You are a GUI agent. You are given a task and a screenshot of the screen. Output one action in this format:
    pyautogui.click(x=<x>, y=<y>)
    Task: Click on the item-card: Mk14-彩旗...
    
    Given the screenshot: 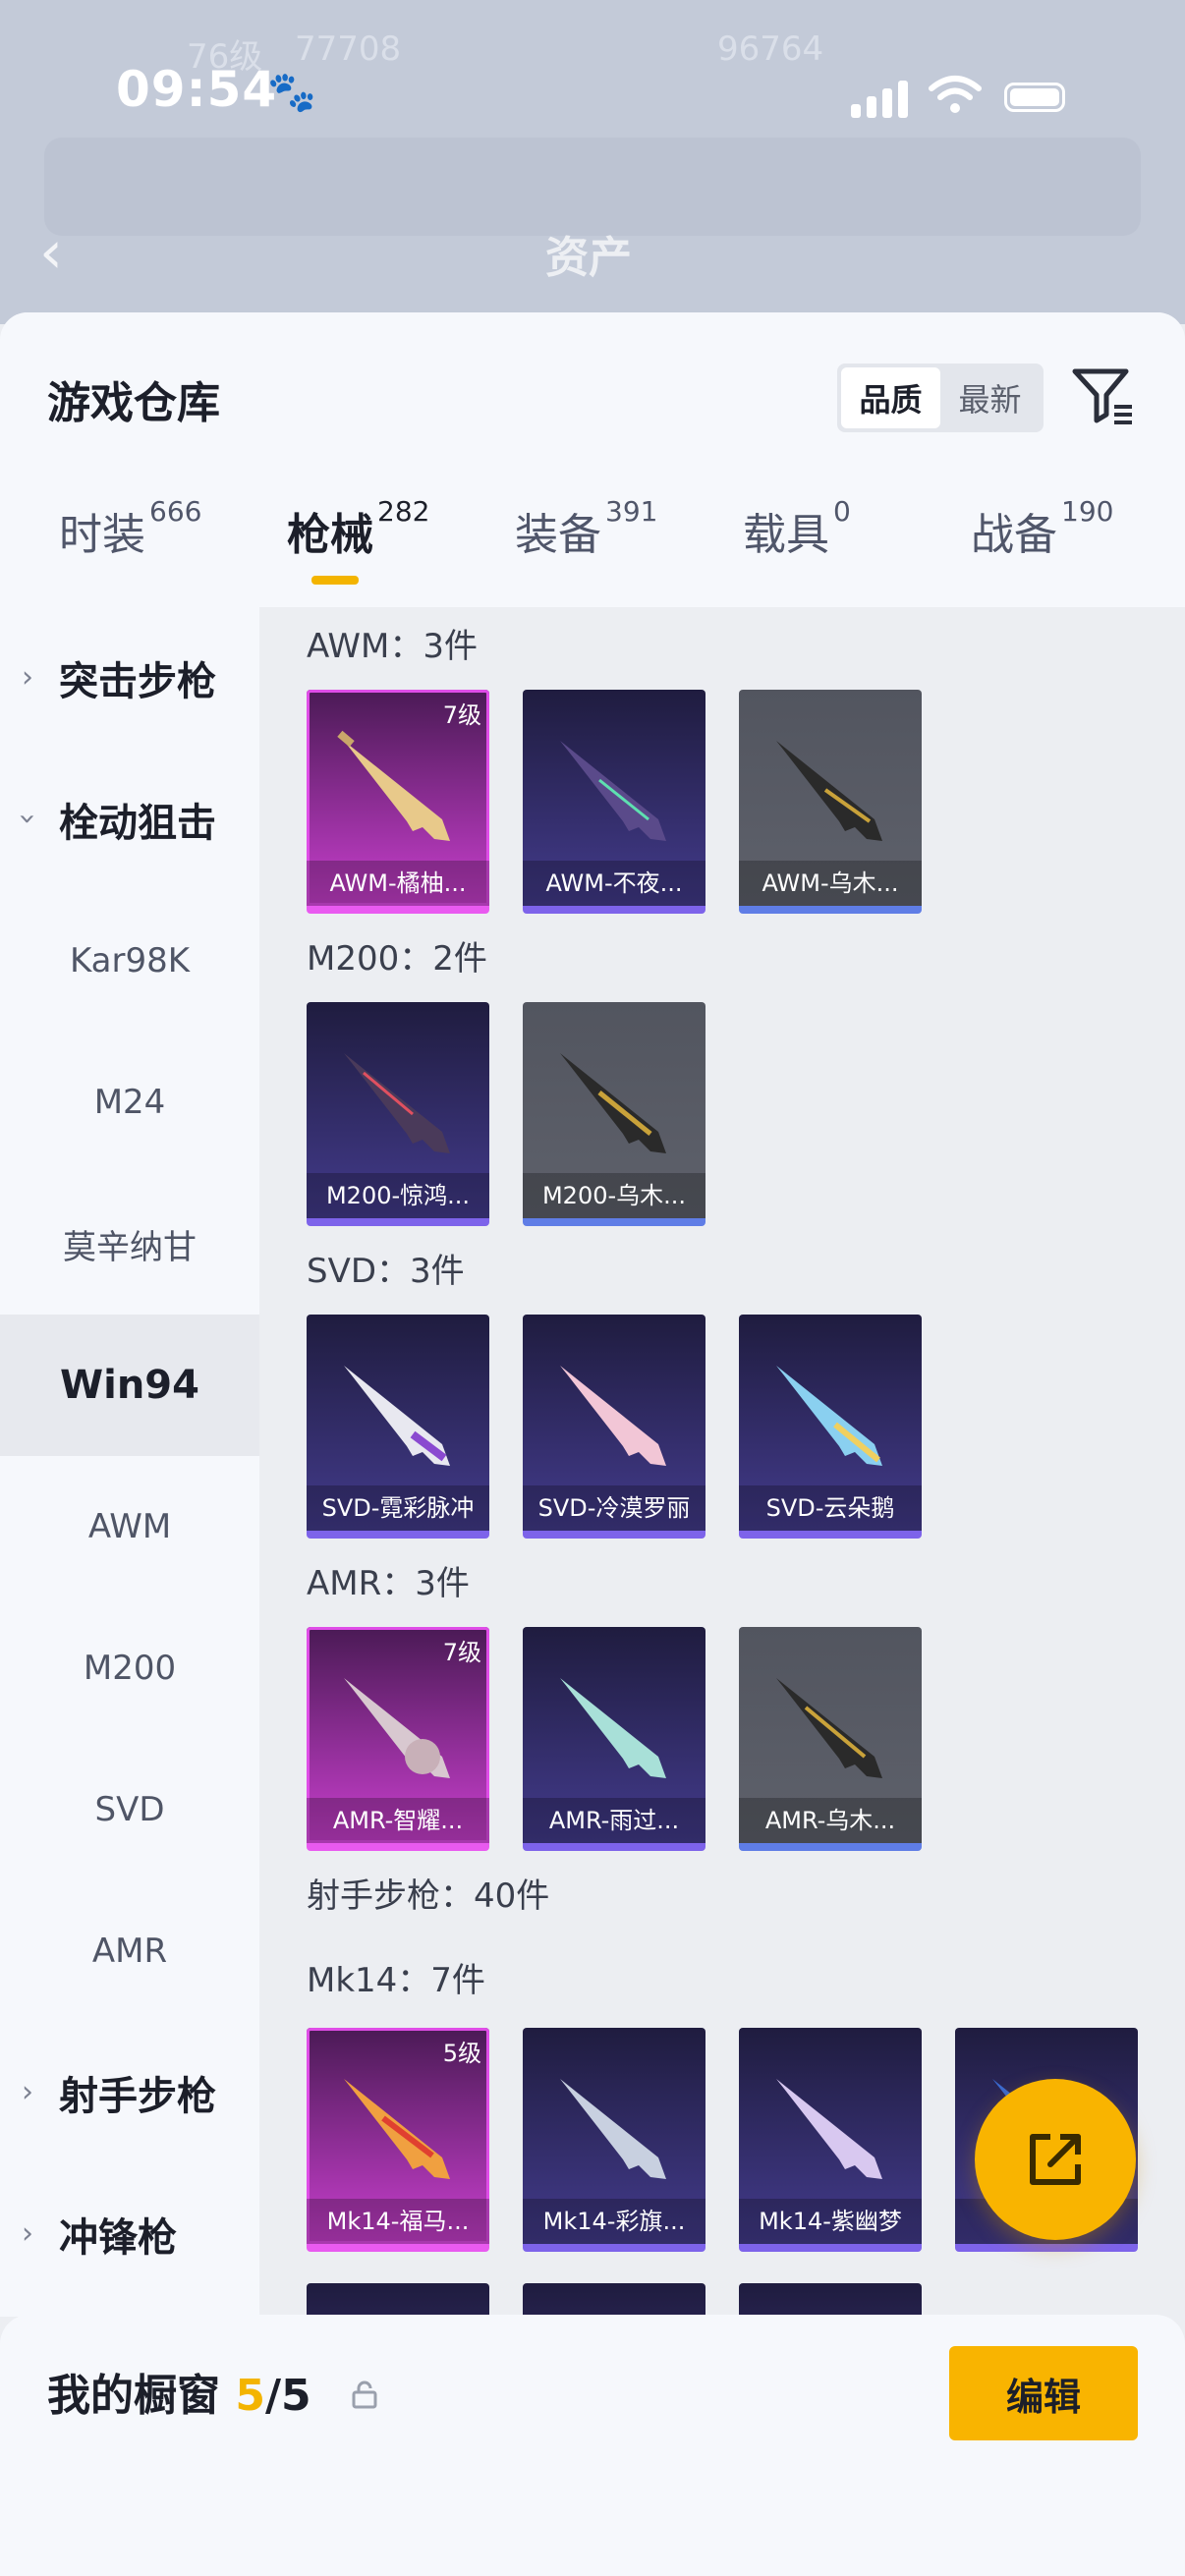 What is the action you would take?
    pyautogui.click(x=614, y=2140)
    